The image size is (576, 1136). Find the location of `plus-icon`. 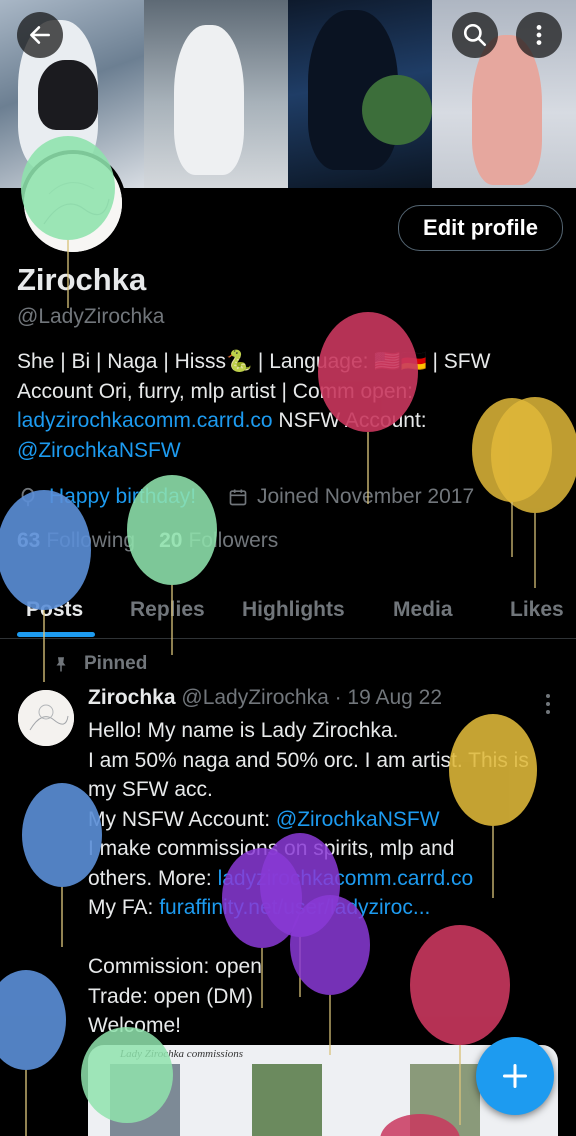

plus-icon is located at coordinates (515, 1076).